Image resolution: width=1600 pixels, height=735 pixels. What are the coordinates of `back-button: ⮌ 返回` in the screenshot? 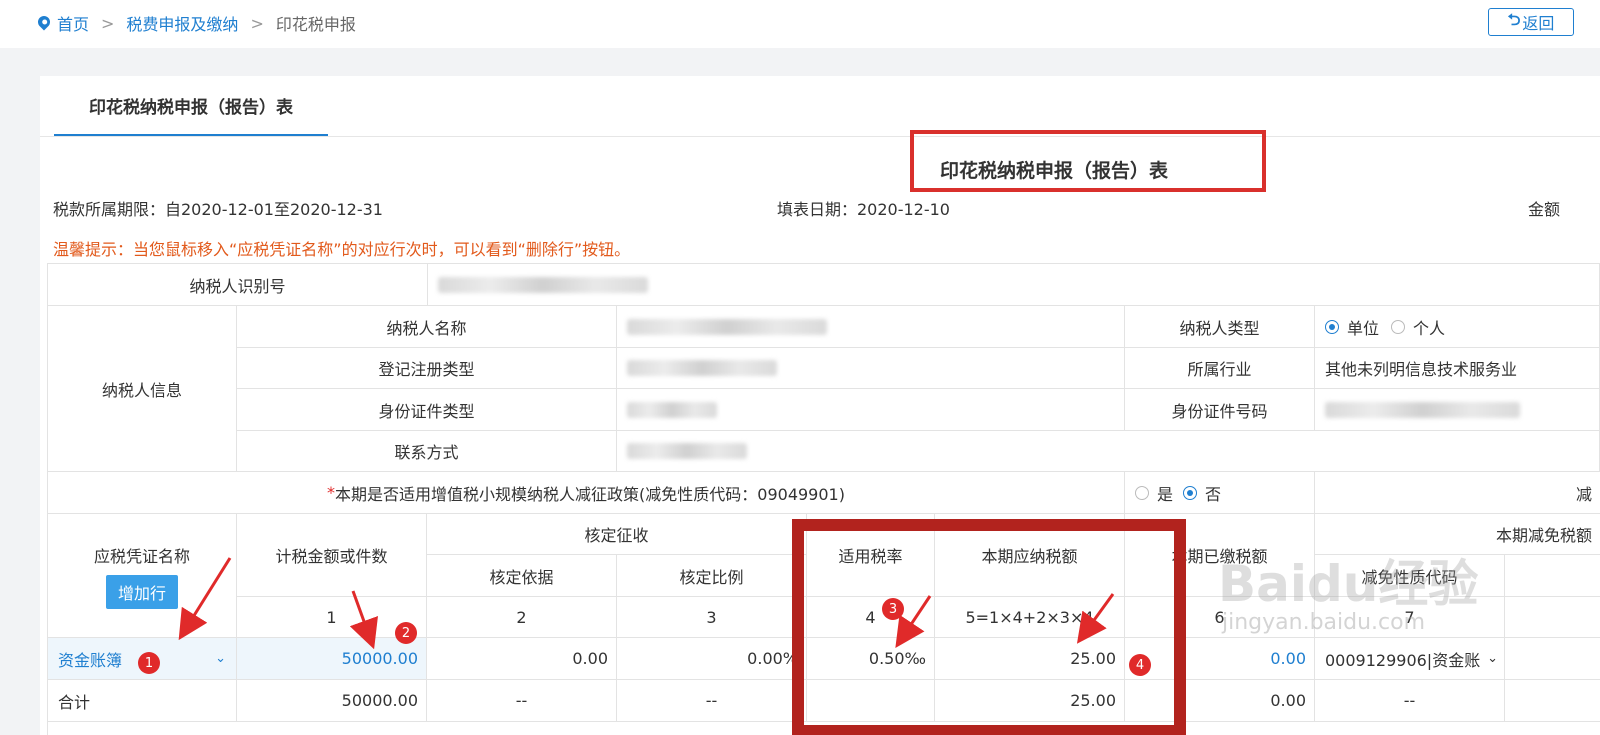 It's located at (1531, 22).